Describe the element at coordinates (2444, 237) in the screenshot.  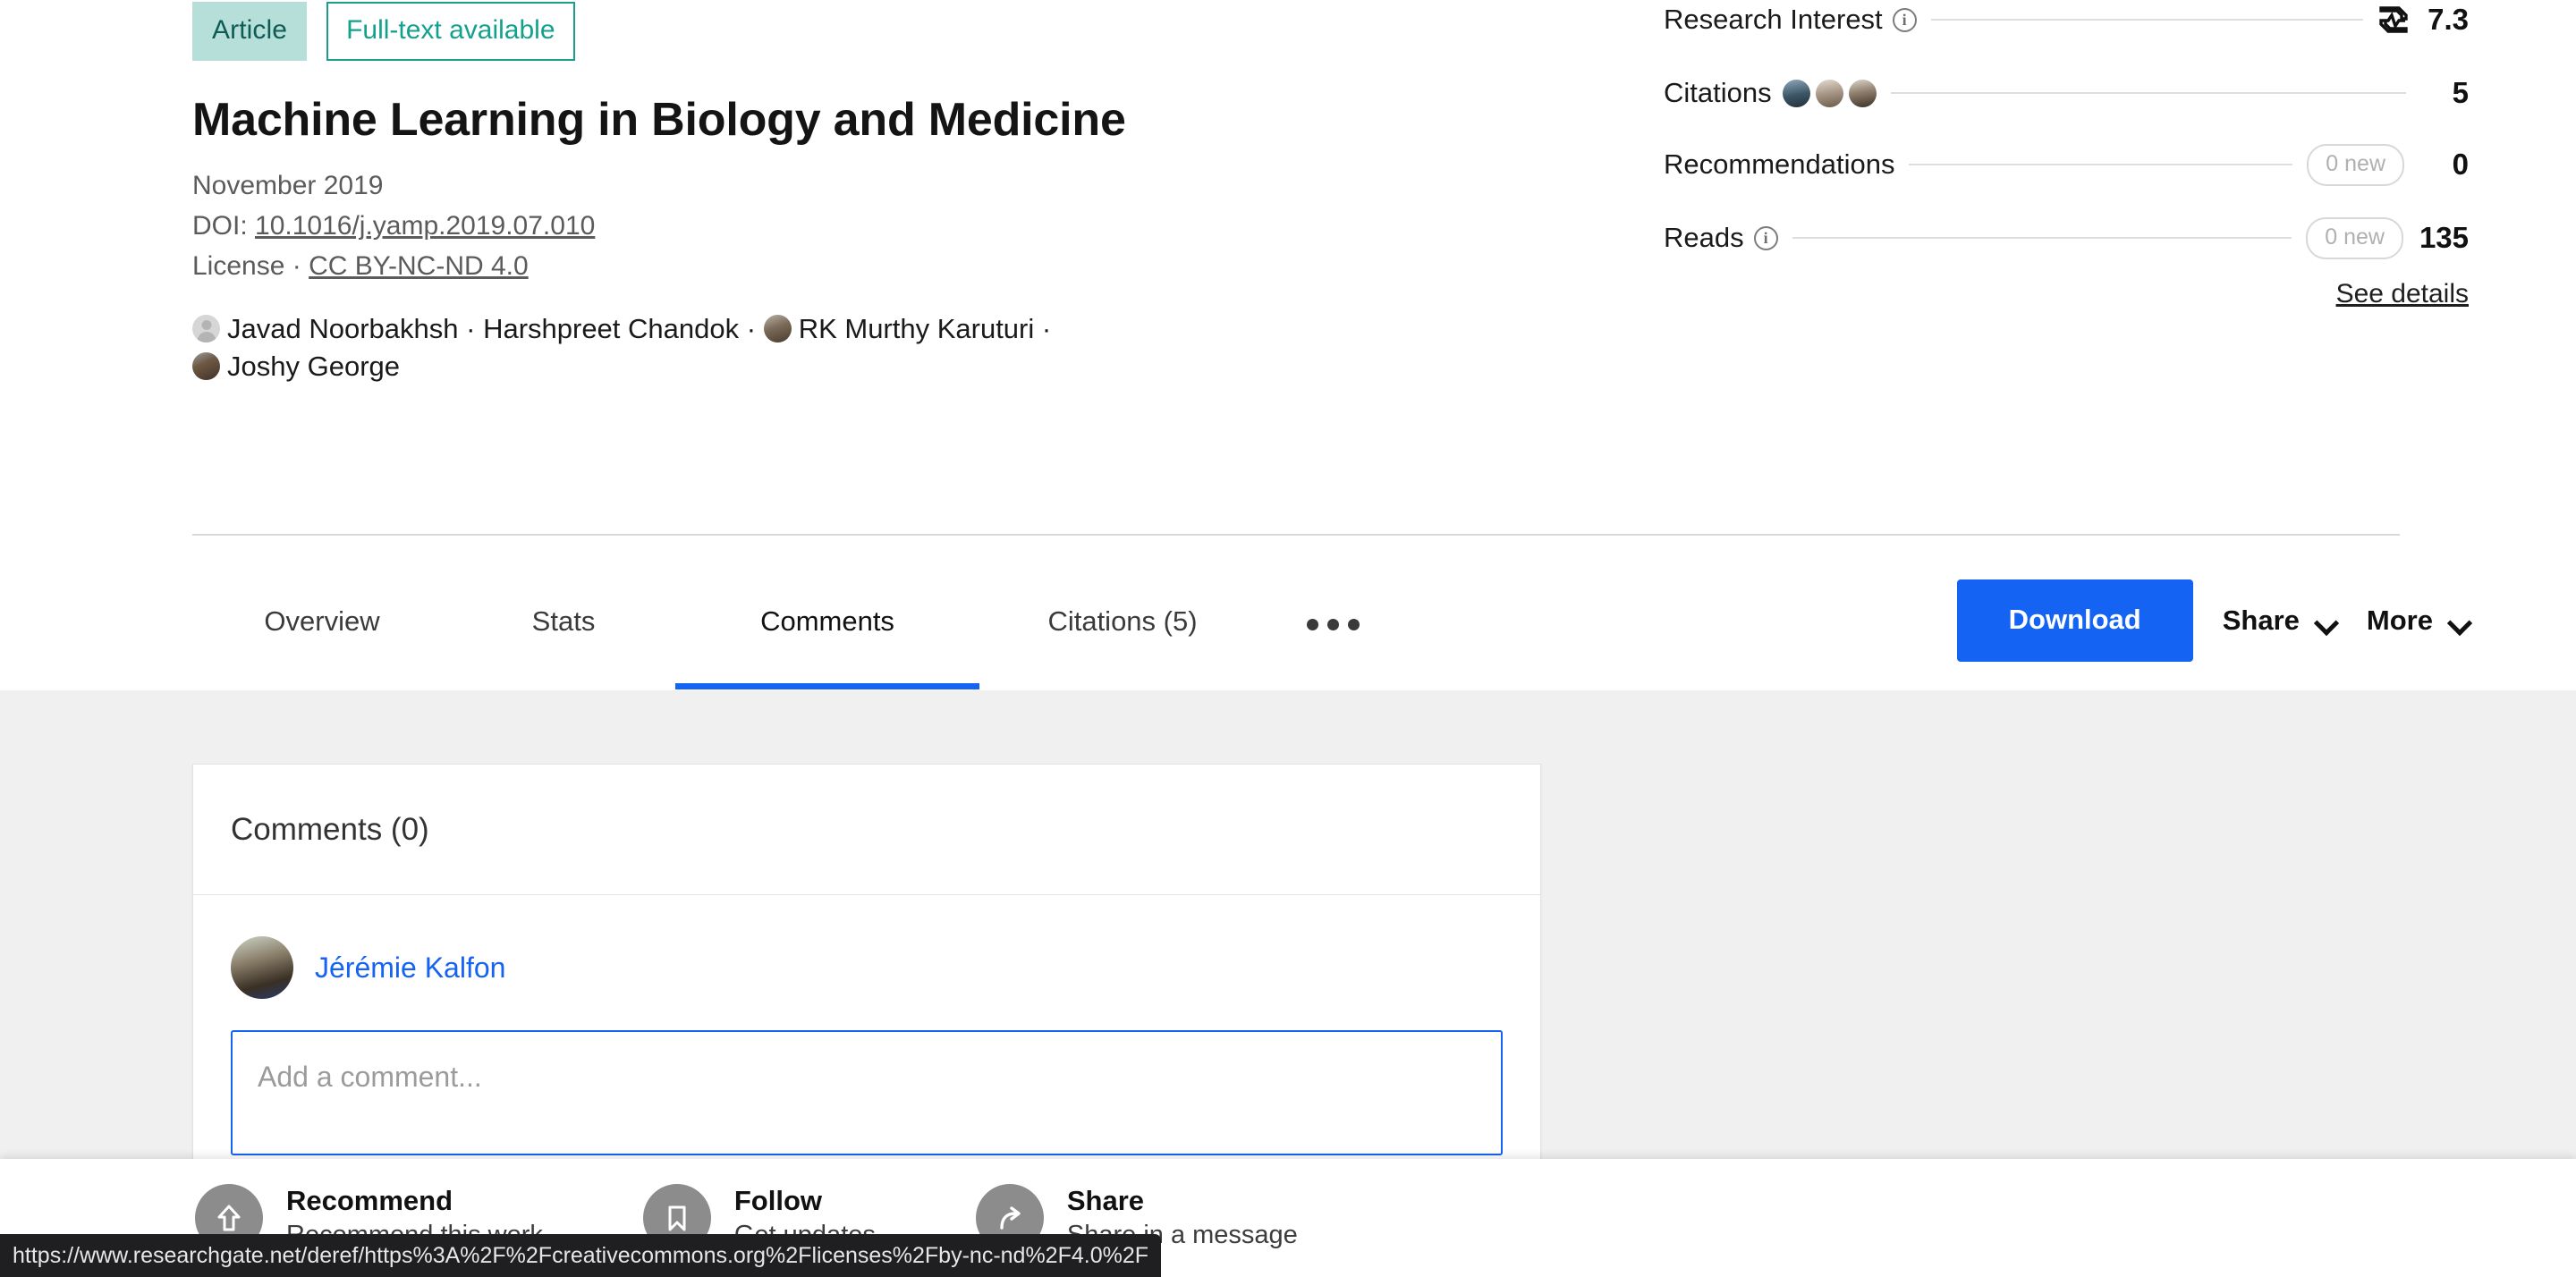
I see `stat-value: 135` at that location.